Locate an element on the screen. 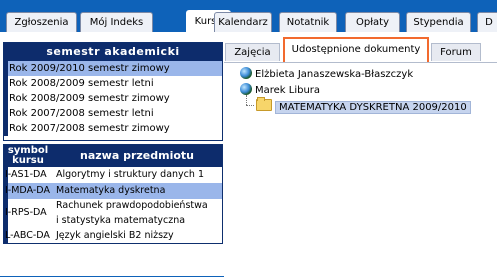 Image resolution: width=497 pixels, height=277 pixels. course-code-header-line2: kursu is located at coordinates (28, 160).